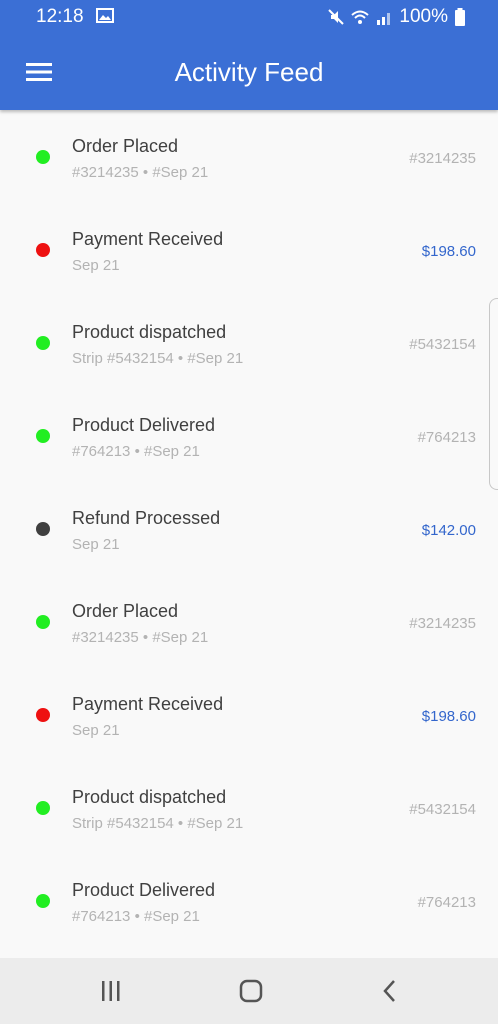  I want to click on item-value: $142.00, so click(448, 530).